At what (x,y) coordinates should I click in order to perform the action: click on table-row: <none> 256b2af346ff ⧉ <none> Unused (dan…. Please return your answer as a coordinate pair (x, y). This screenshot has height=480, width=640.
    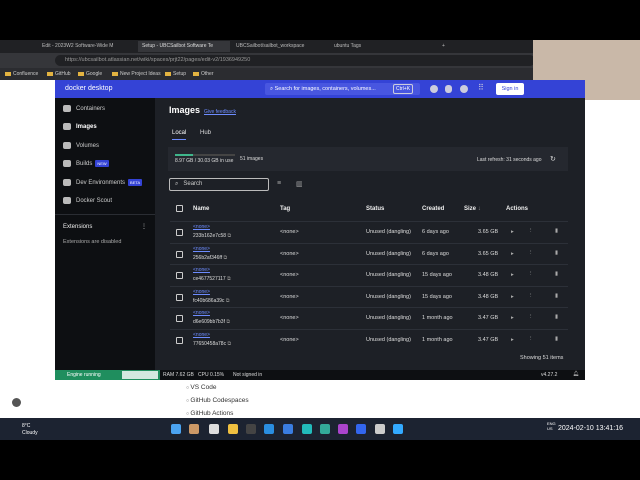
    Looking at the image, I should click on (369, 253).